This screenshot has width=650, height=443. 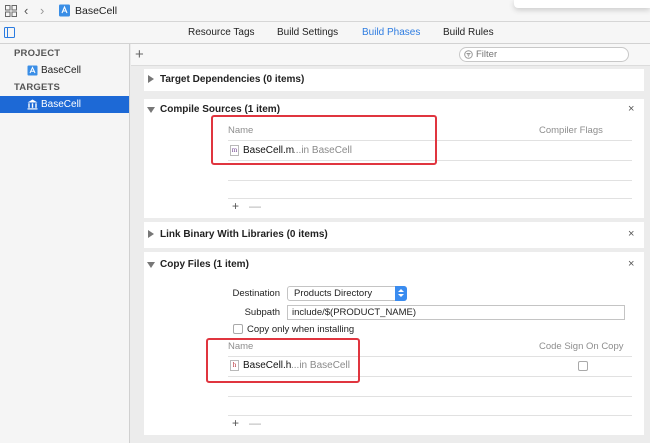 What do you see at coordinates (468, 54) in the screenshot?
I see `filter-icon` at bounding box center [468, 54].